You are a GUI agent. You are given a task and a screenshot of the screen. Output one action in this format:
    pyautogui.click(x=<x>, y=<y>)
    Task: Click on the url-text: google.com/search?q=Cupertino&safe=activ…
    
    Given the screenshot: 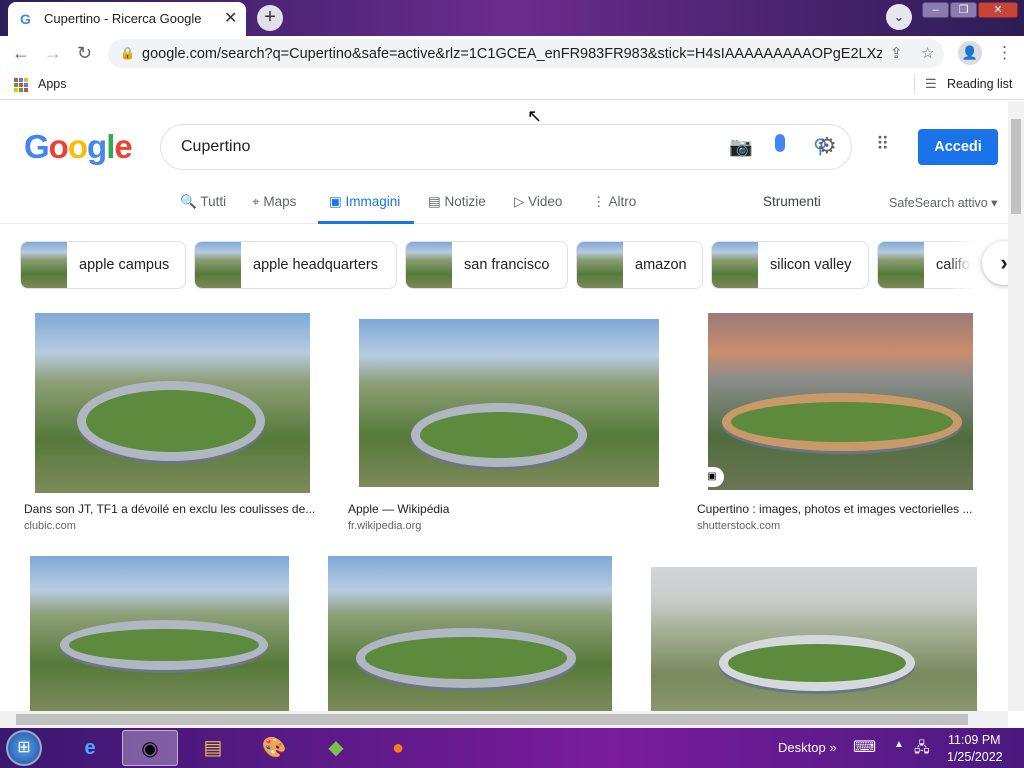 What is the action you would take?
    pyautogui.click(x=512, y=54)
    